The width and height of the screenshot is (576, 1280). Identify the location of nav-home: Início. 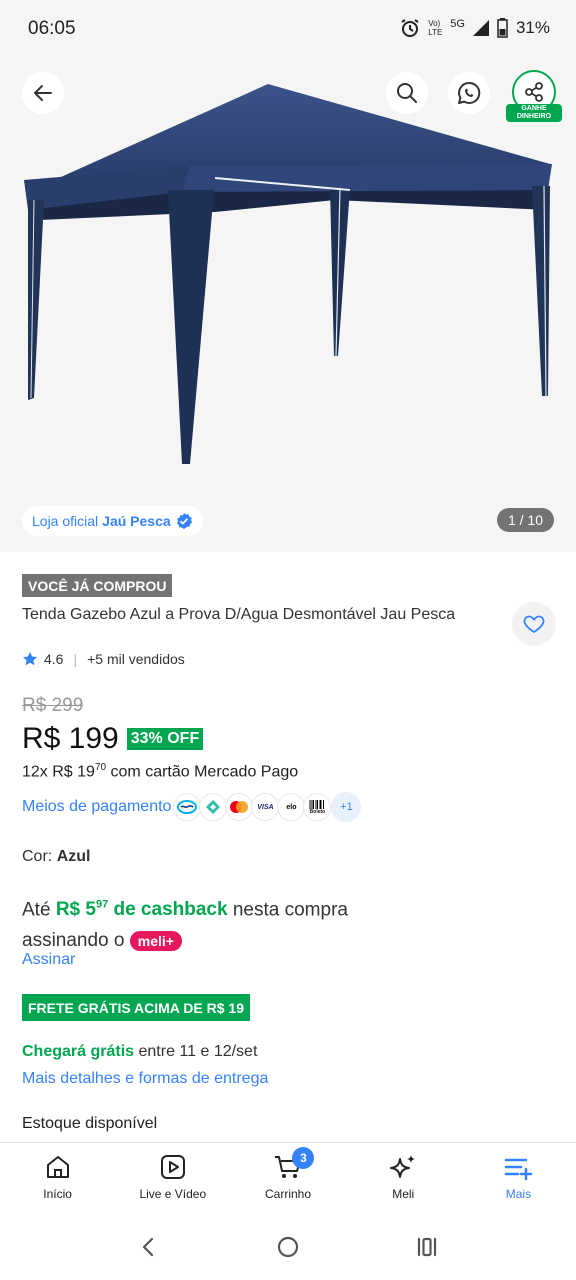
(57, 1178).